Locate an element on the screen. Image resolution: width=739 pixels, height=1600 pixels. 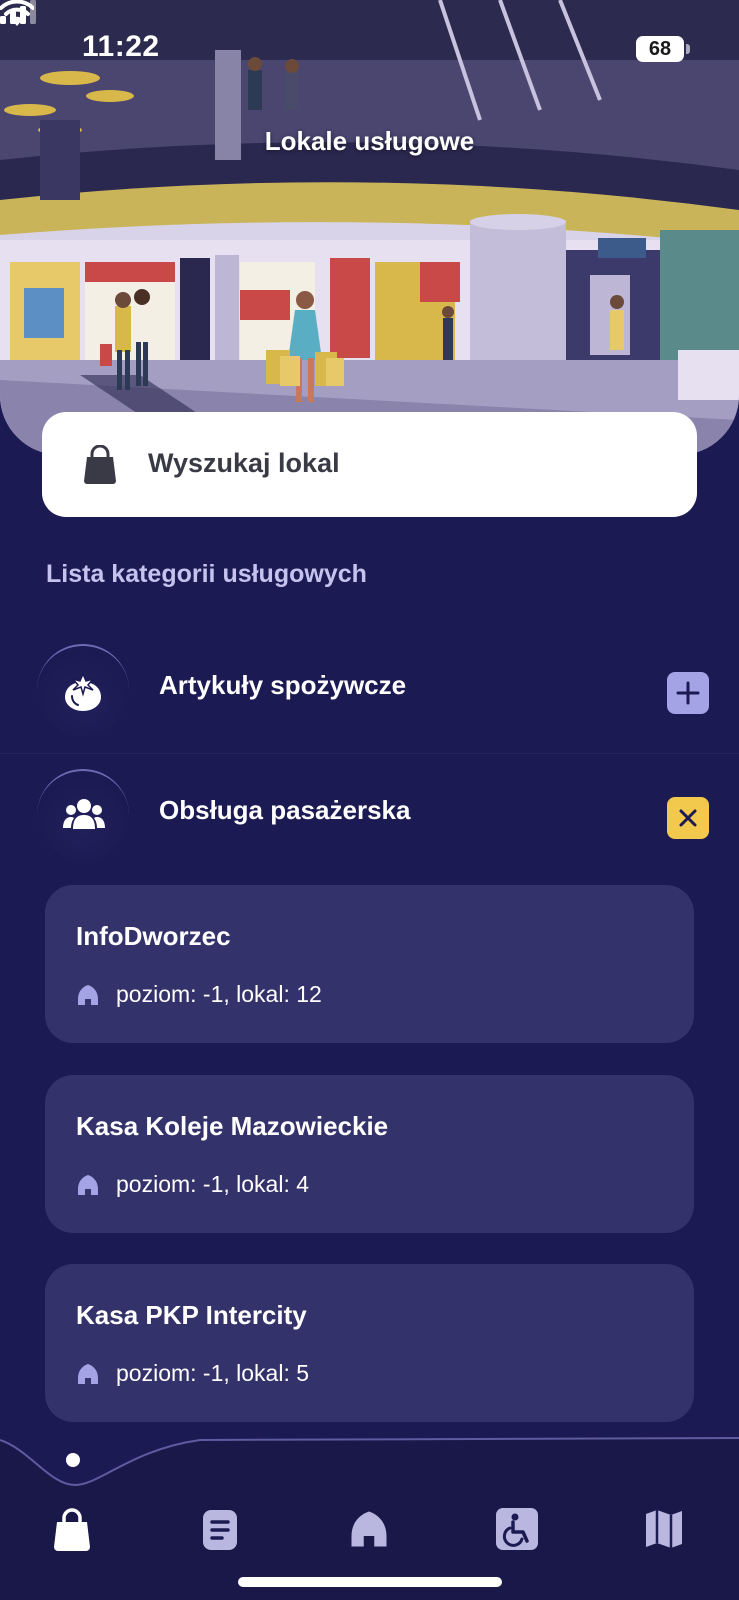
nav-item-services is located at coordinates (74, 1530).